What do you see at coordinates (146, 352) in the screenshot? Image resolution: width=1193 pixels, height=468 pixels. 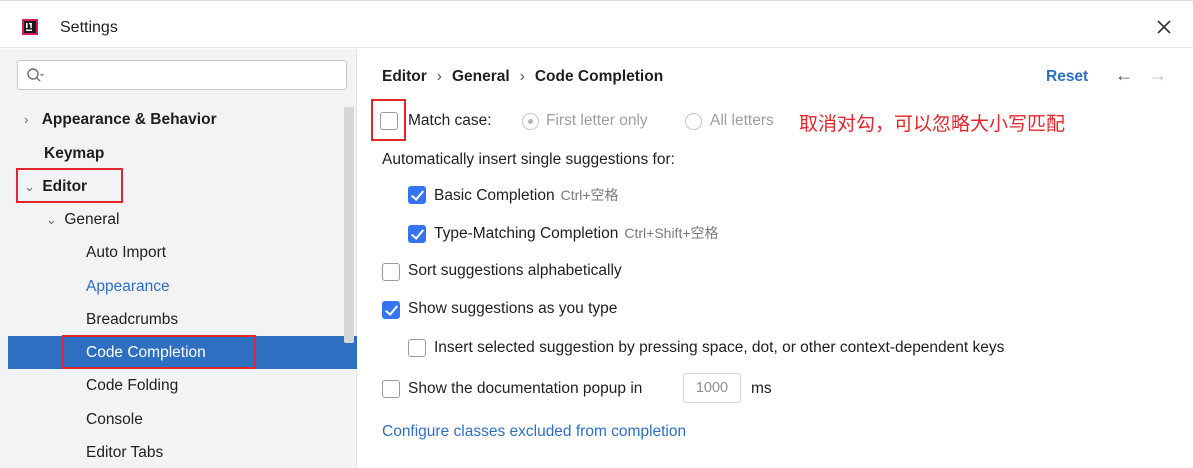 I see `sidebar-item-label: Code Completion` at bounding box center [146, 352].